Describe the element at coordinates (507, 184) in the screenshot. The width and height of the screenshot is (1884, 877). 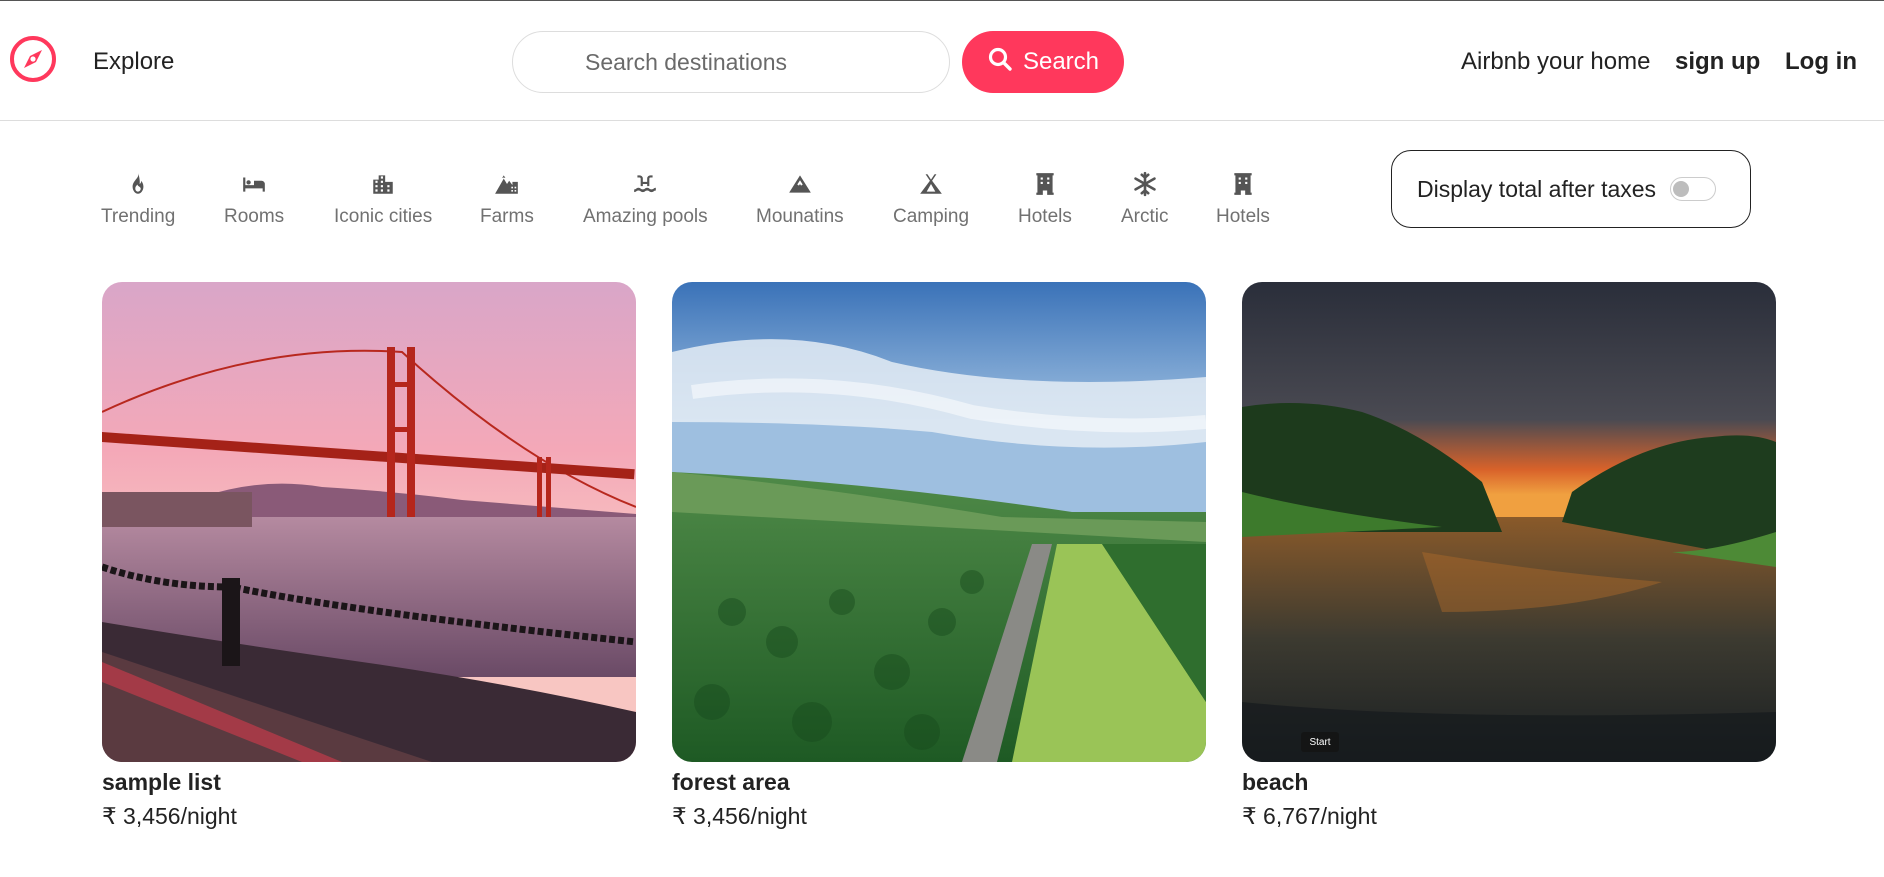
I see `mountain-city-icon` at that location.